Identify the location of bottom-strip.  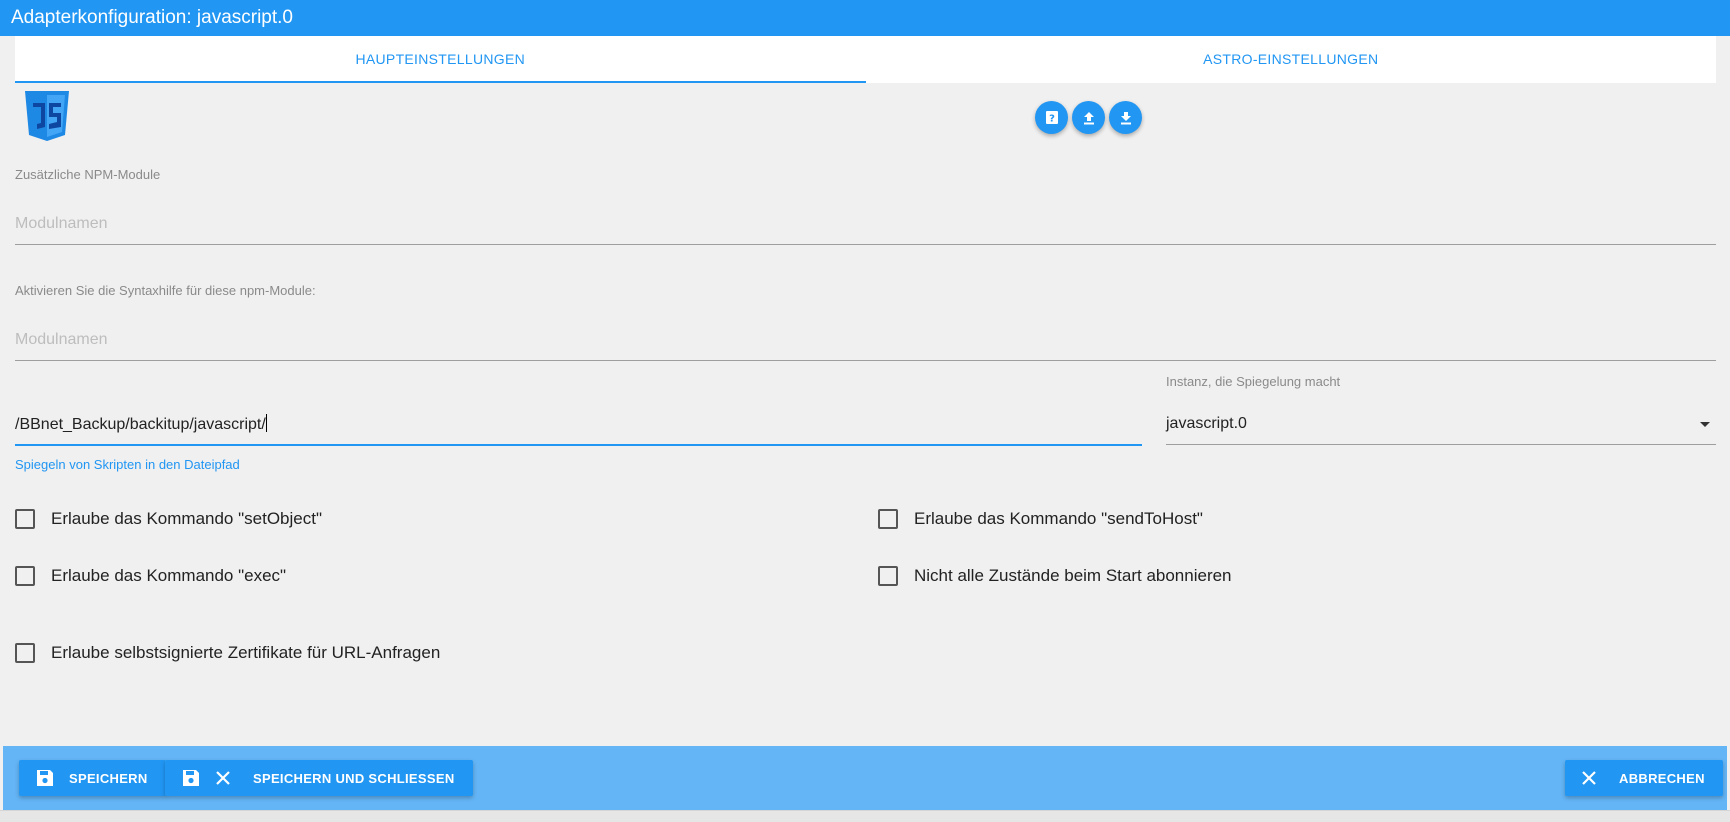
(865, 816).